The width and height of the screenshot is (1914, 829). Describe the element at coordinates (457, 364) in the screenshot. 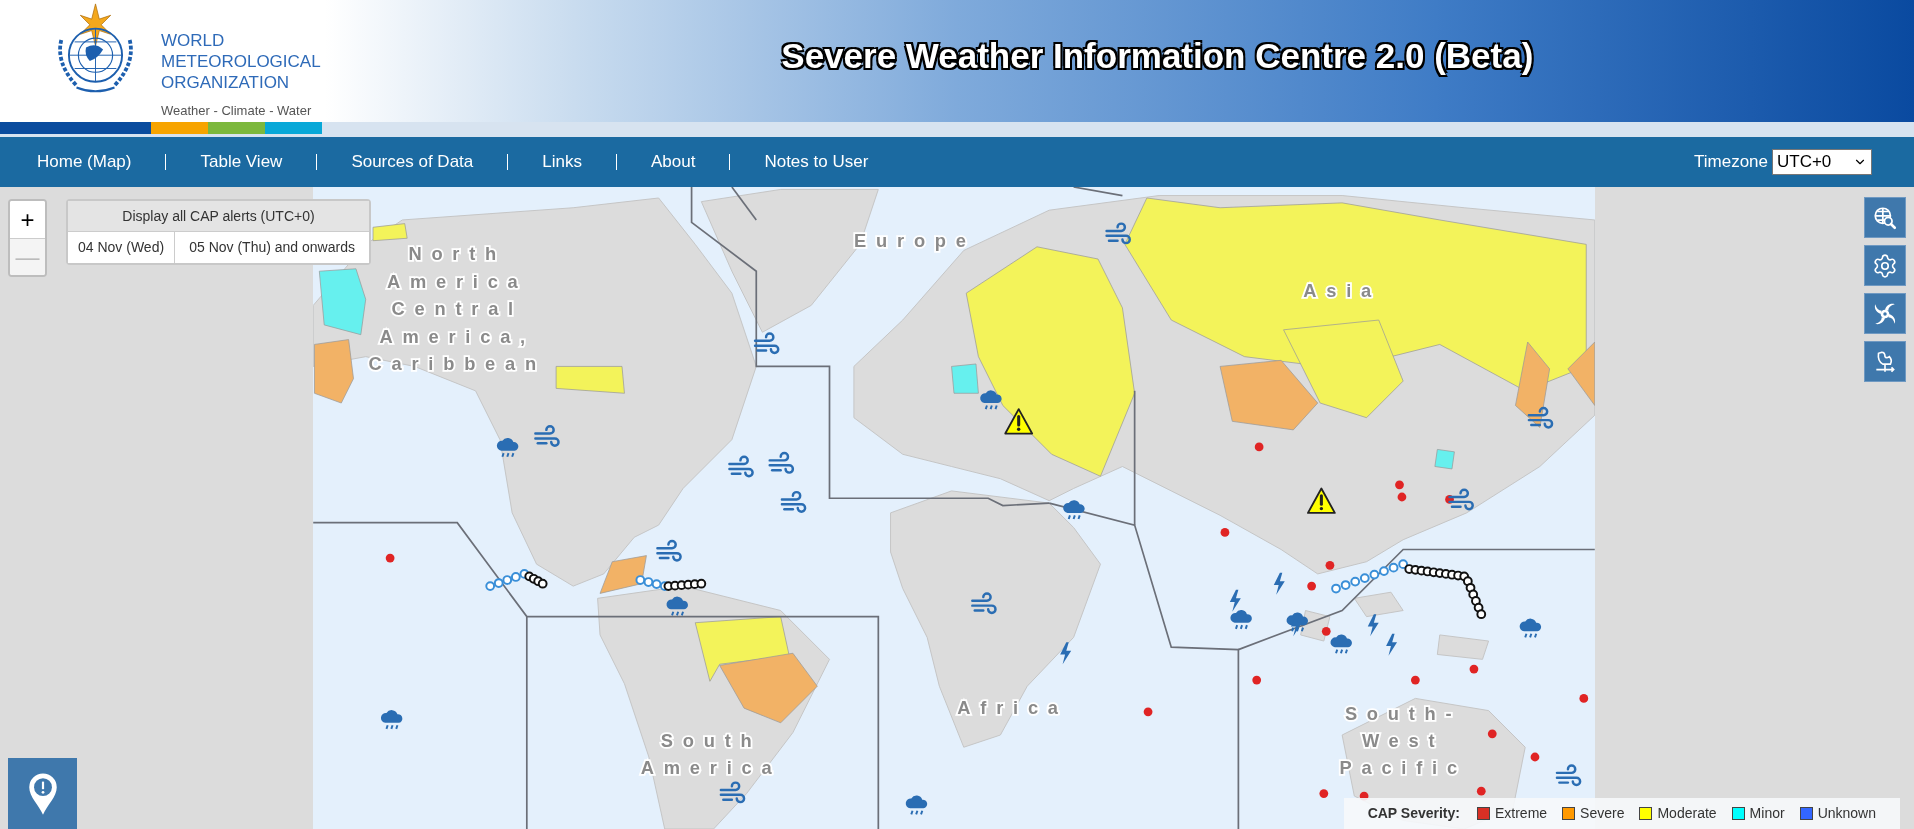

I see `region-label: Caribbean` at that location.